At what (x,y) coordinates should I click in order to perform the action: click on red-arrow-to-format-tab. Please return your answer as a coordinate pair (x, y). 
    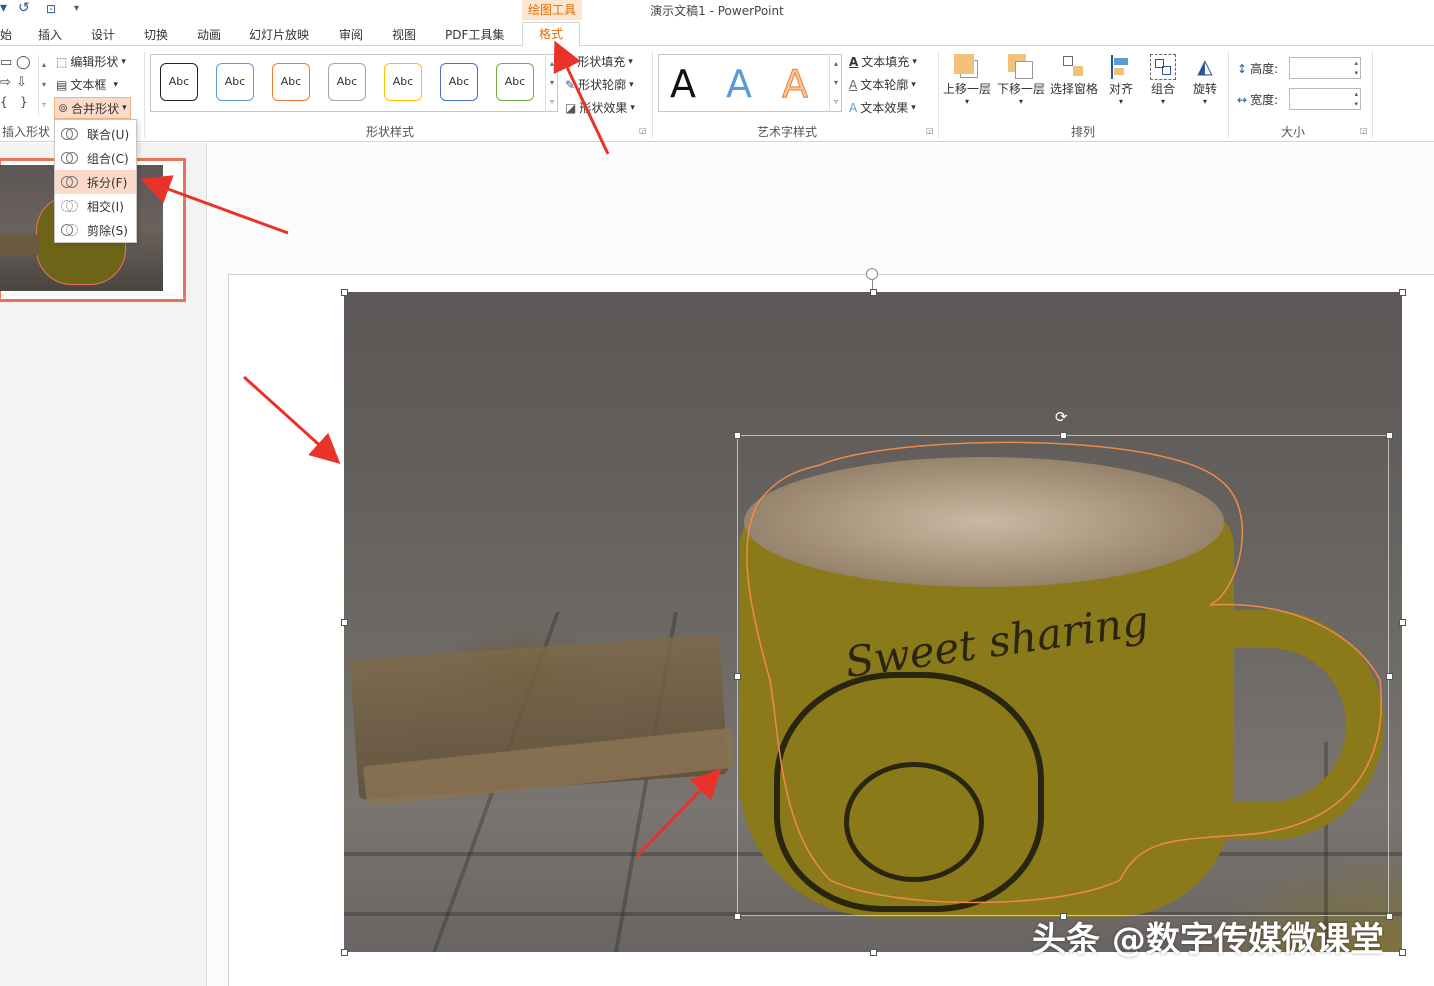
    Looking at the image, I should click on (581, 97).